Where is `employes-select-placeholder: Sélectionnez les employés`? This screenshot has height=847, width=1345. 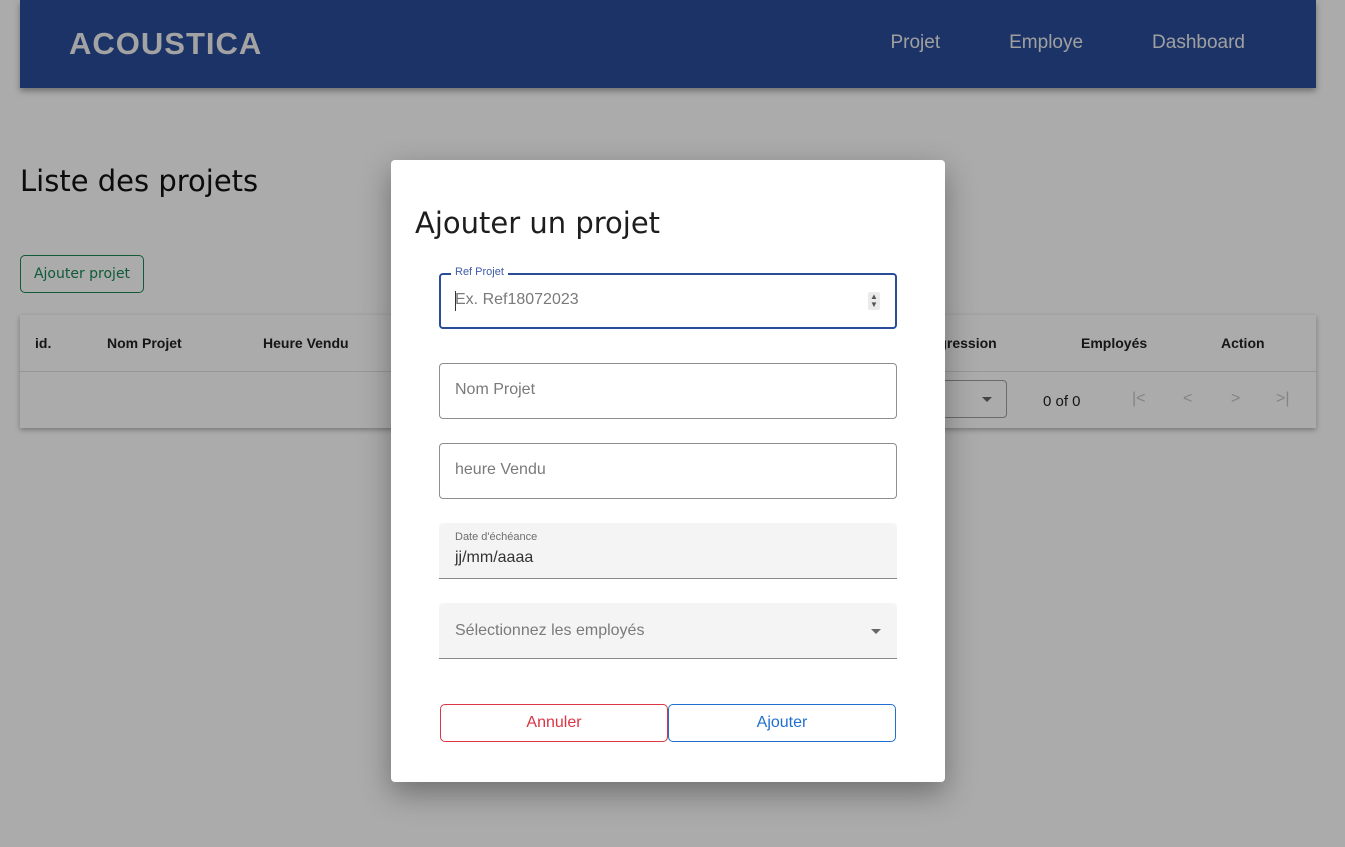 employes-select-placeholder: Sélectionnez les employés is located at coordinates (550, 630).